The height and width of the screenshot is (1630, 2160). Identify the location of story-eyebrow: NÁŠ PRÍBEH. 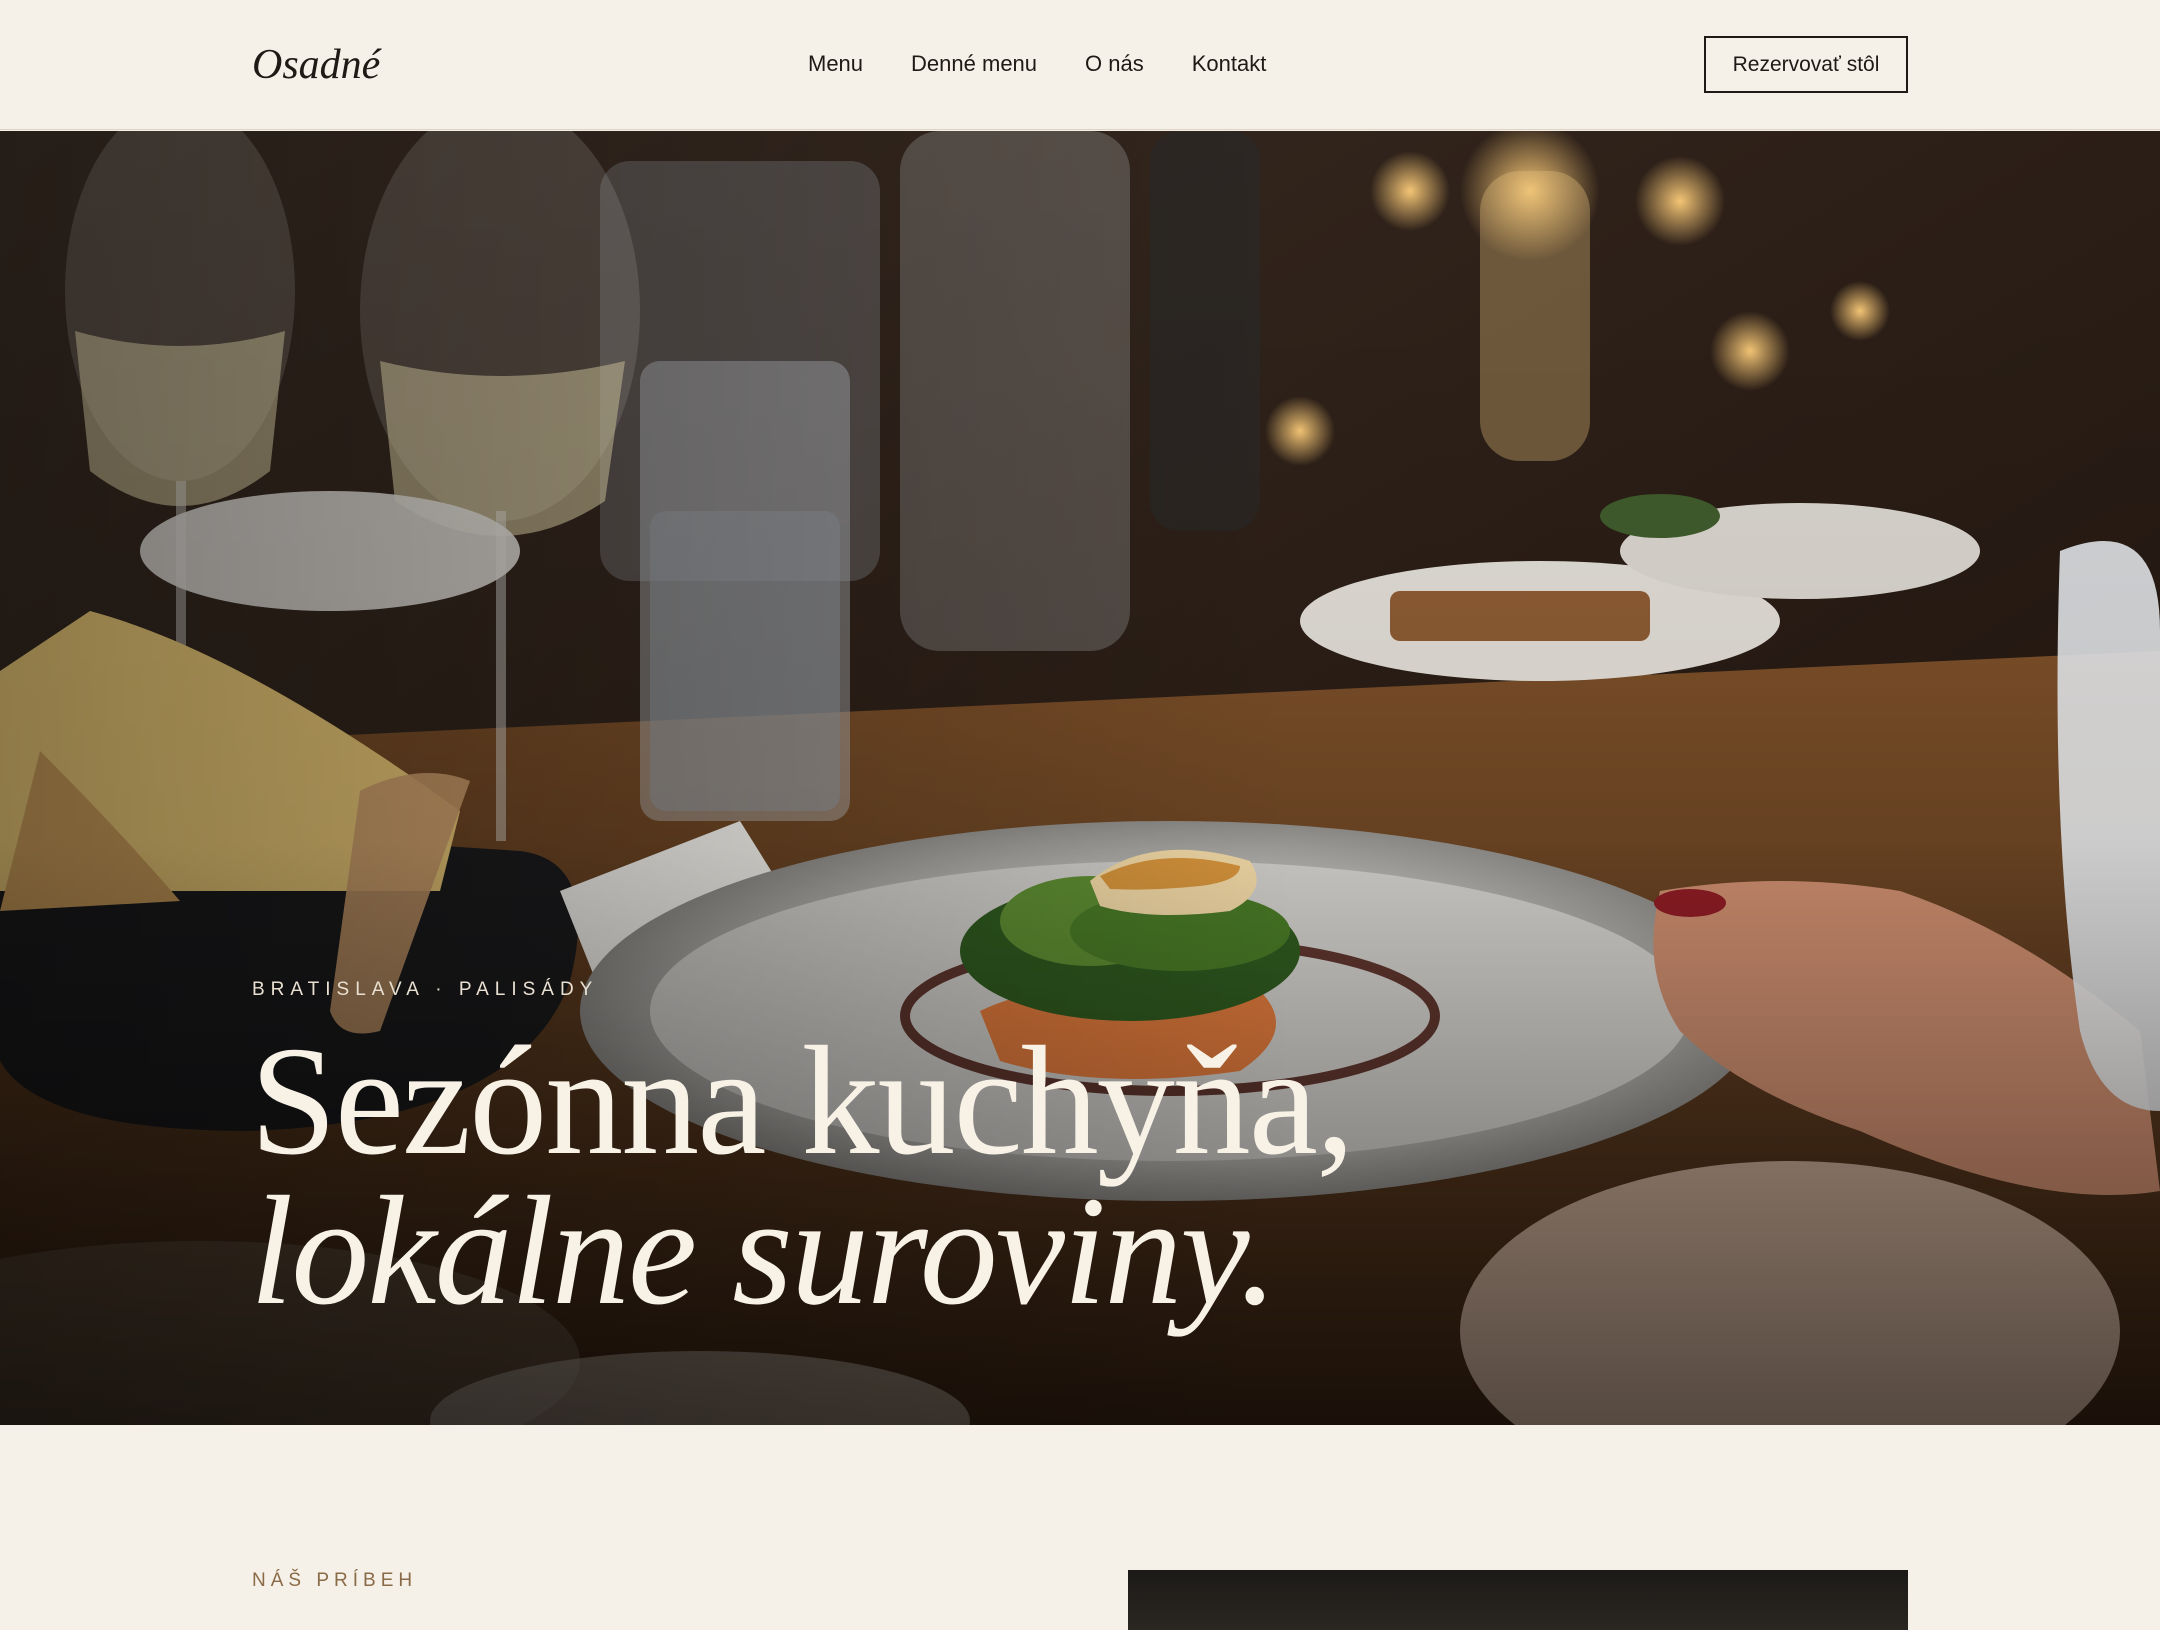
(335, 1580).